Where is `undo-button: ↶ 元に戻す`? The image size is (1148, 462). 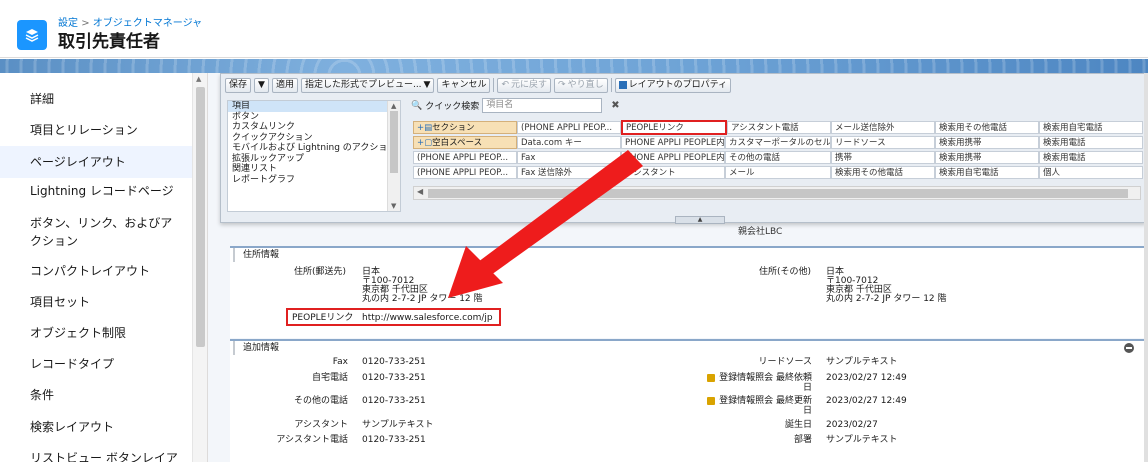 undo-button: ↶ 元に戻す is located at coordinates (524, 85).